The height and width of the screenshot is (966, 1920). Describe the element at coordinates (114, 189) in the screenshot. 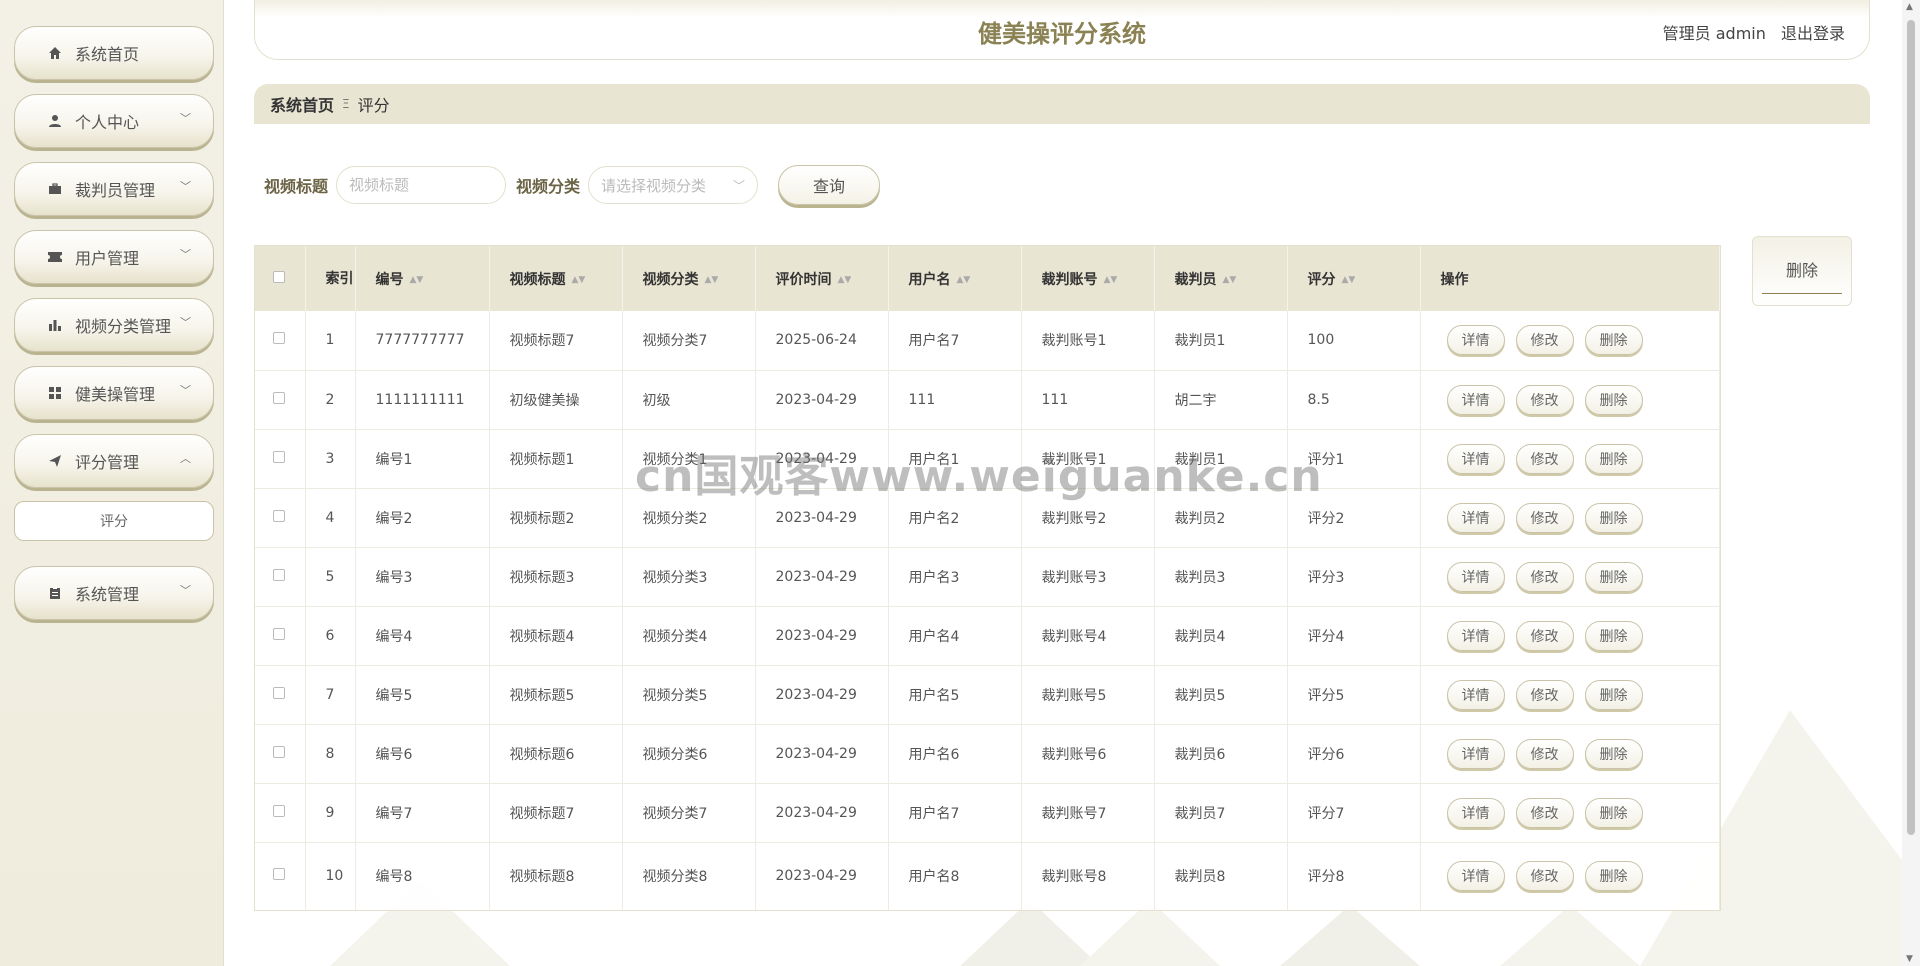

I see `sidebar-item-judge-management: 裁判员管理 ﹀` at that location.